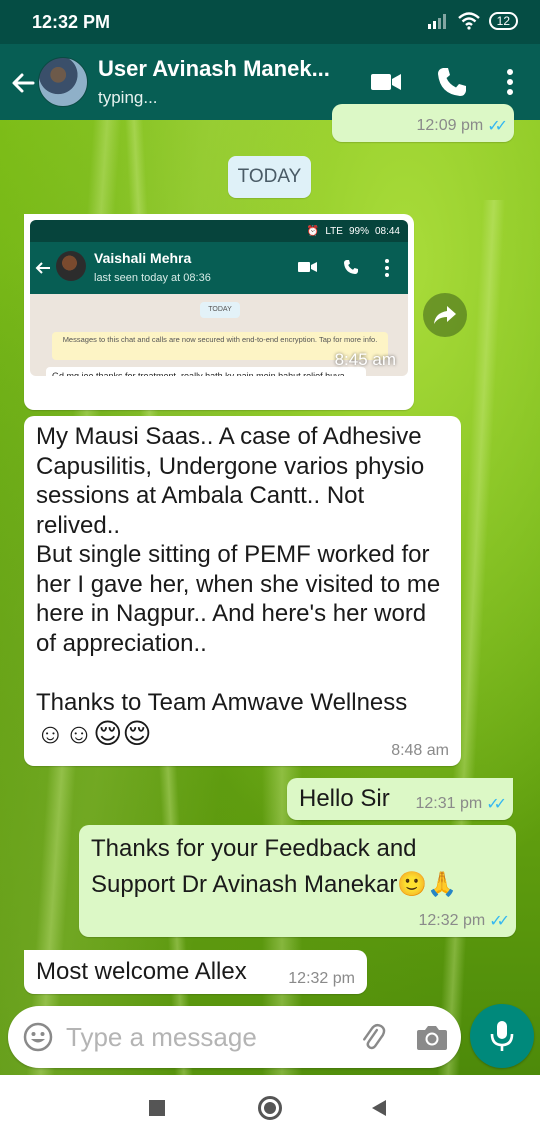 This screenshot has width=540, height=1140. What do you see at coordinates (152, 278) in the screenshot?
I see `screenshot-last-seen: last seen today at 08:36` at bounding box center [152, 278].